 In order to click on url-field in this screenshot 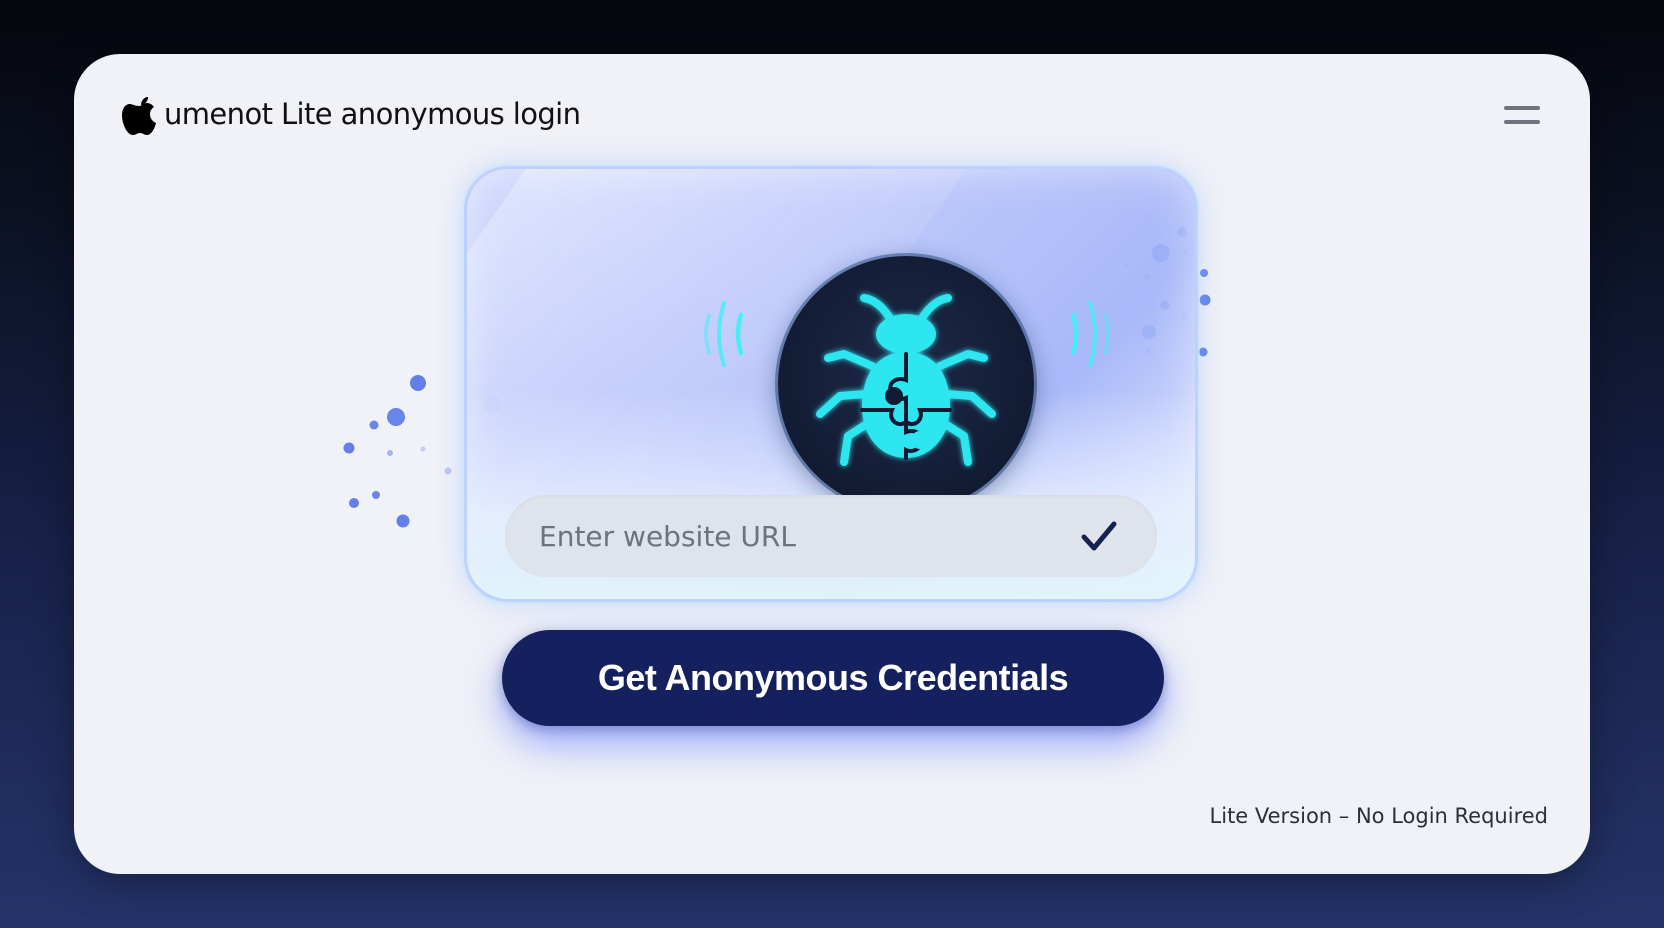, I will do `click(831, 536)`.